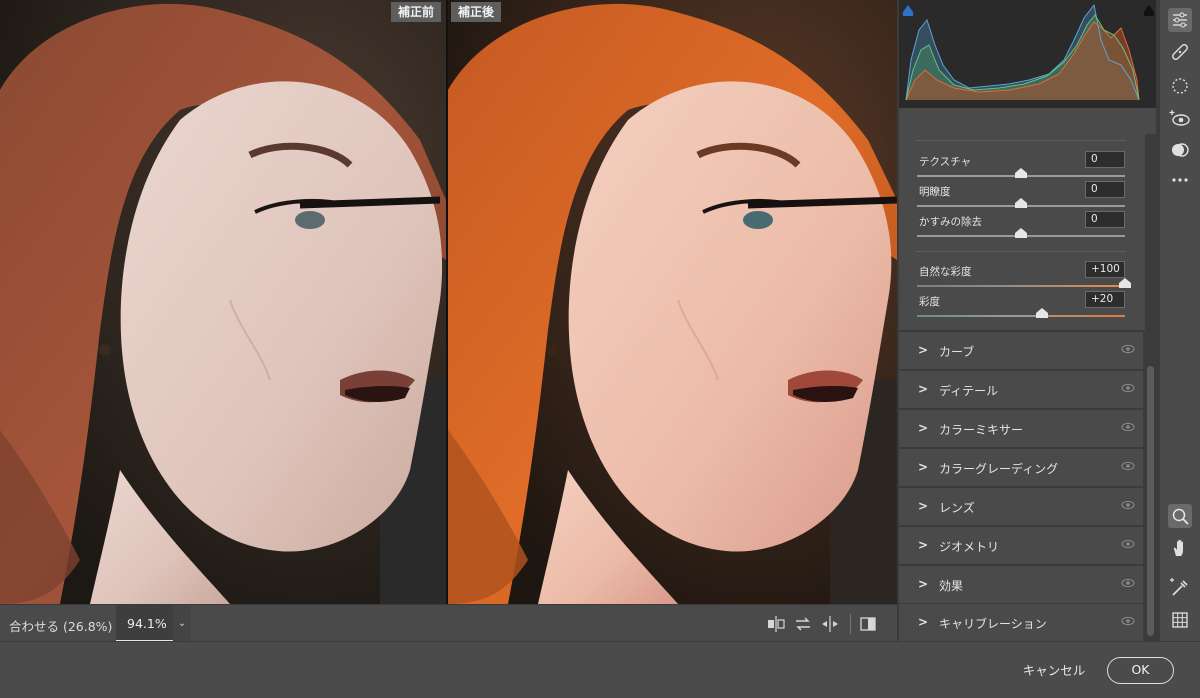 This screenshot has height=698, width=1200. Describe the element at coordinates (945, 162) in the screenshot. I see `texture-label: テクスチャ` at that location.